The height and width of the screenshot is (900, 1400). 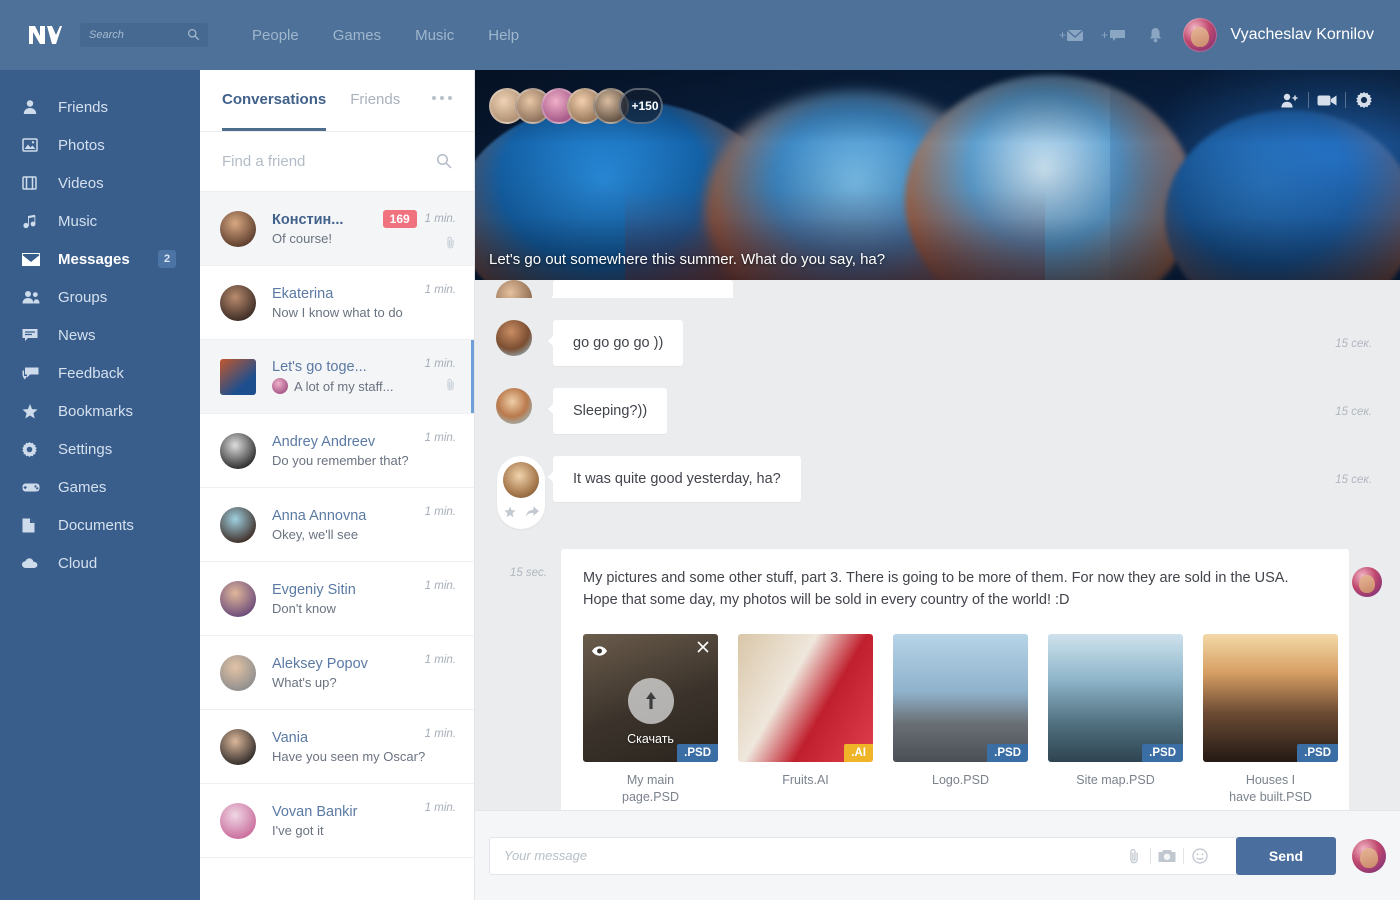 I want to click on conversation-item: Anna Annovna Okey, we'll see 1 min., so click(x=337, y=525).